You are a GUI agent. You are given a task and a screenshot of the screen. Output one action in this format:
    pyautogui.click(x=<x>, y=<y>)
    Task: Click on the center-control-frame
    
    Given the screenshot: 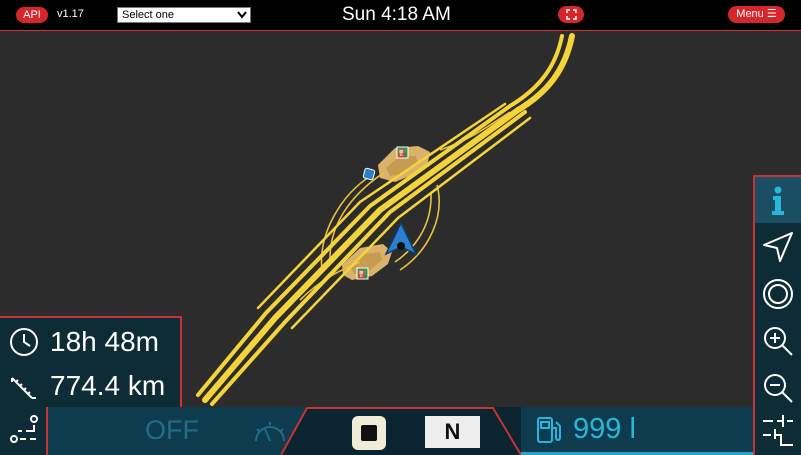 What is the action you would take?
    pyautogui.click(x=401, y=431)
    